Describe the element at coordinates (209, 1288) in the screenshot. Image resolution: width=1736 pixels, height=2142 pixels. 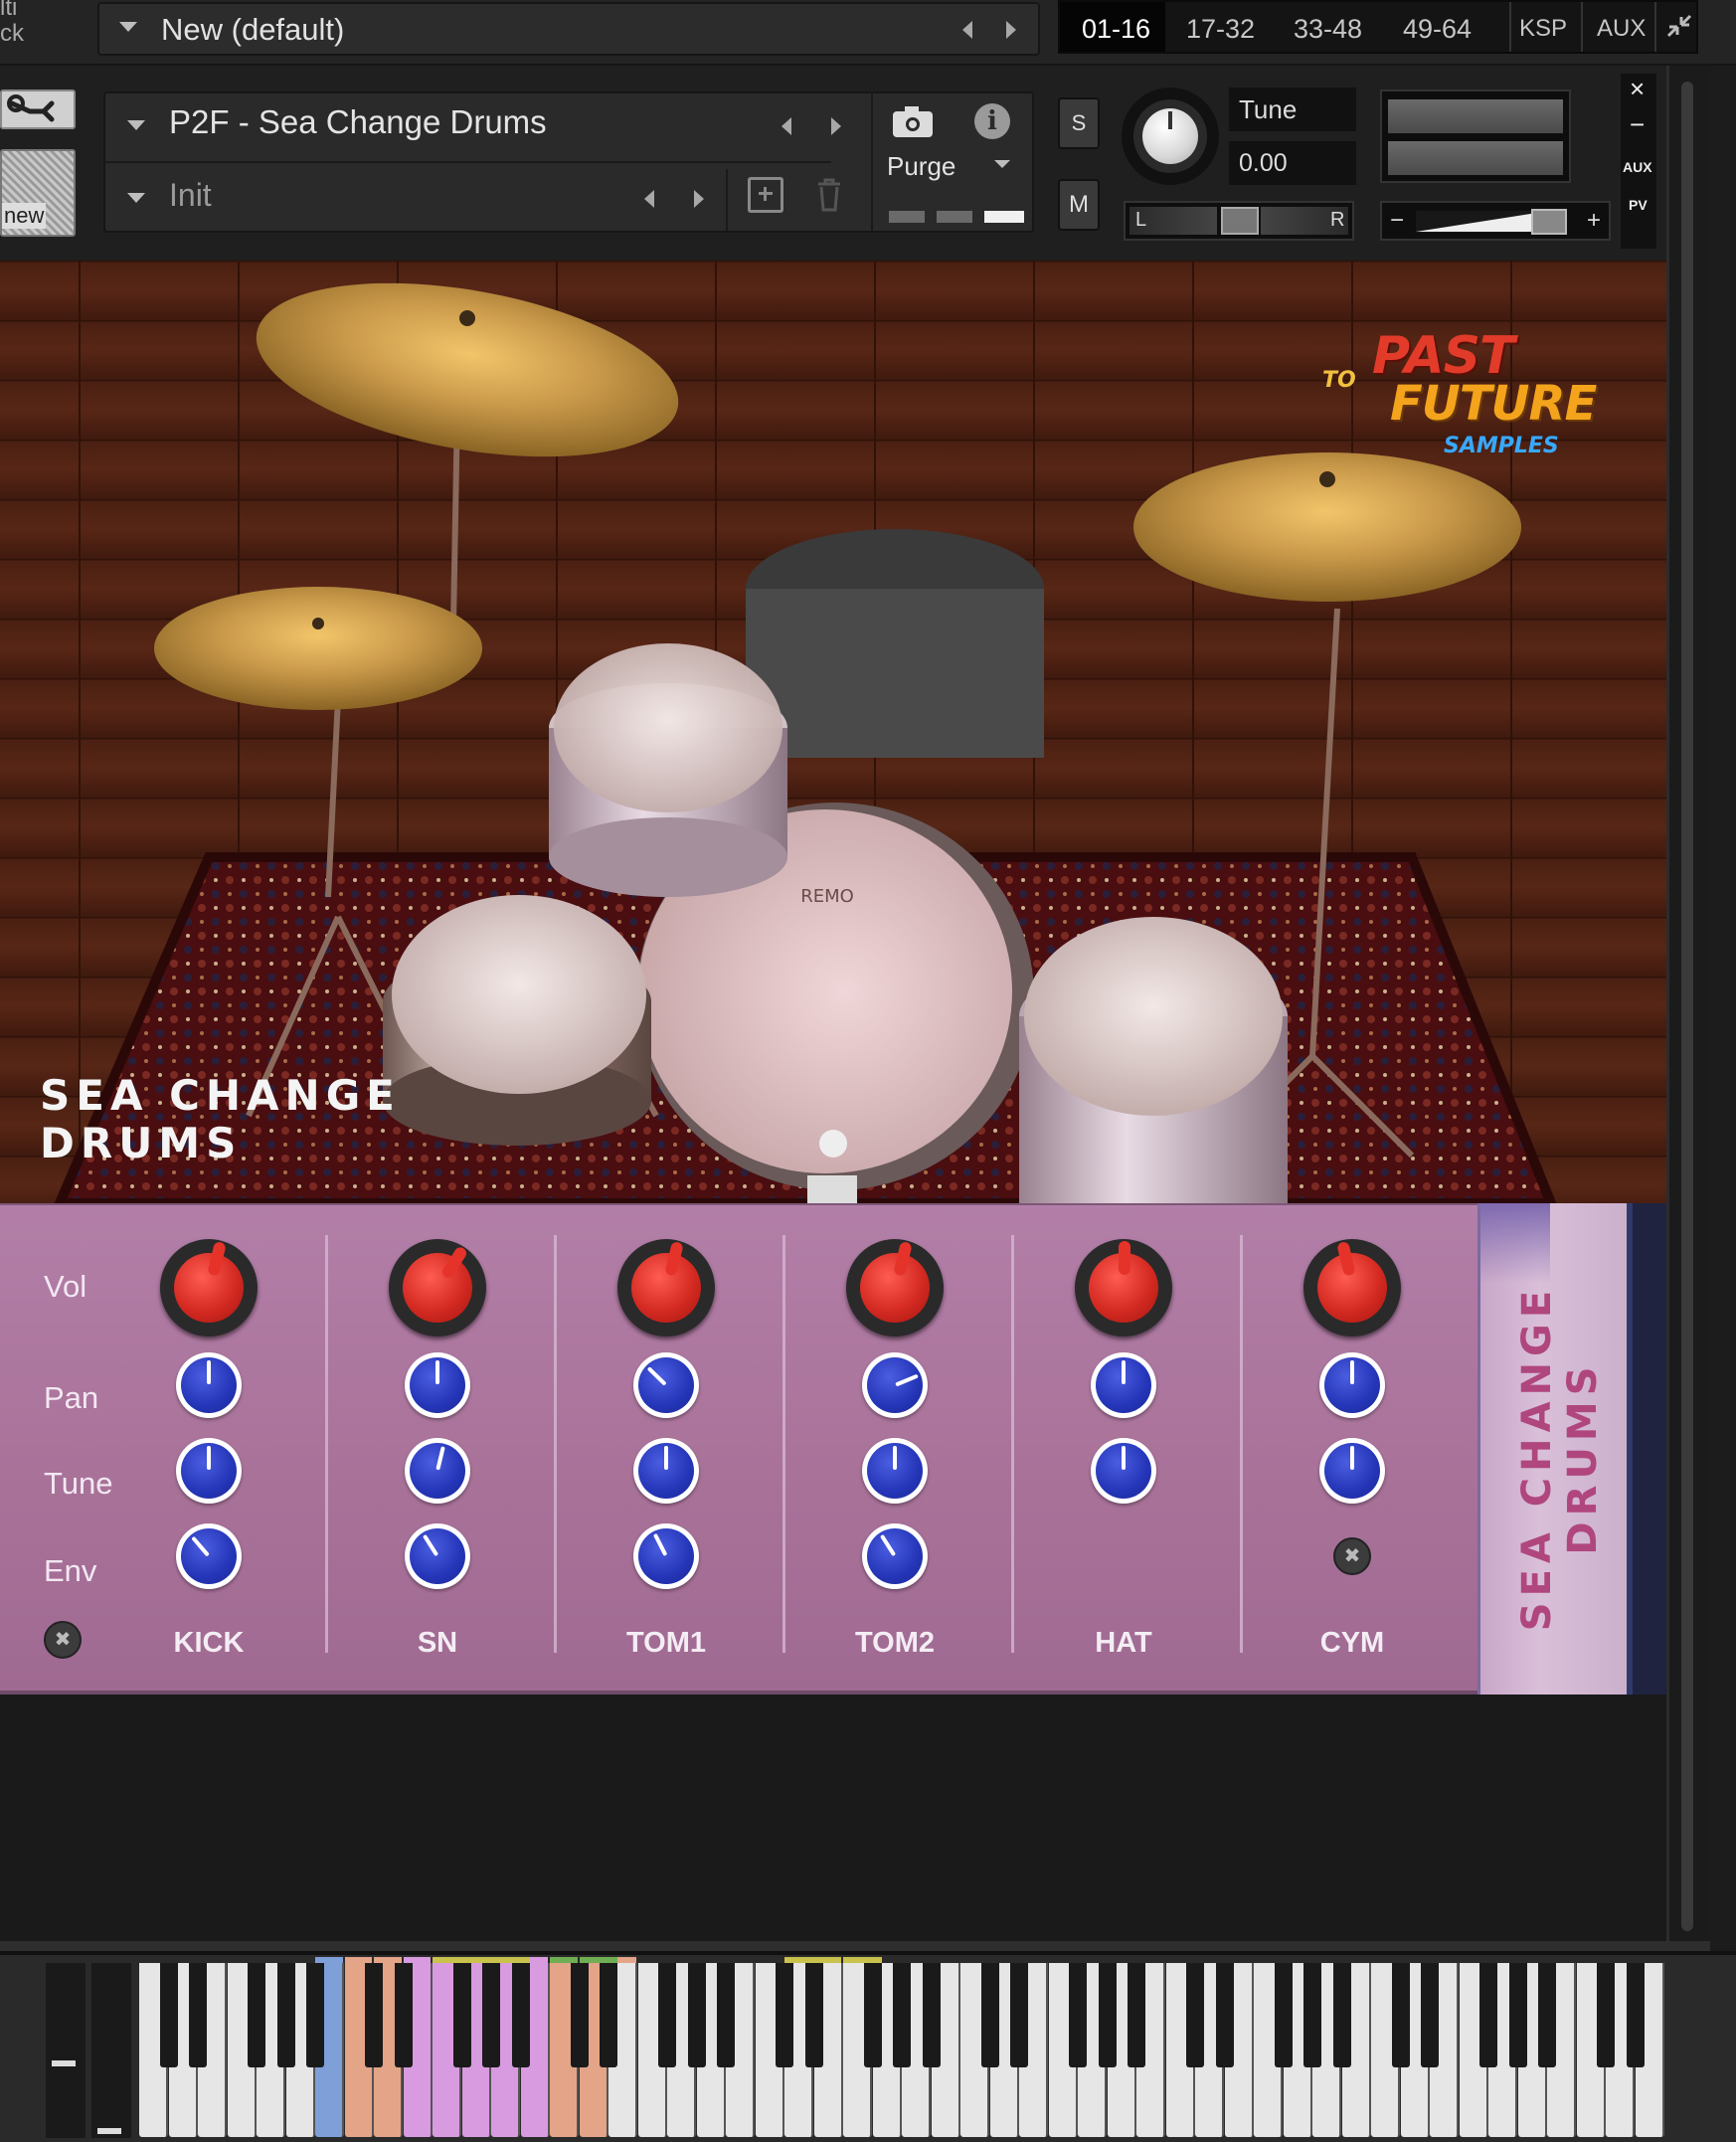
I see `vol-knob-kick` at that location.